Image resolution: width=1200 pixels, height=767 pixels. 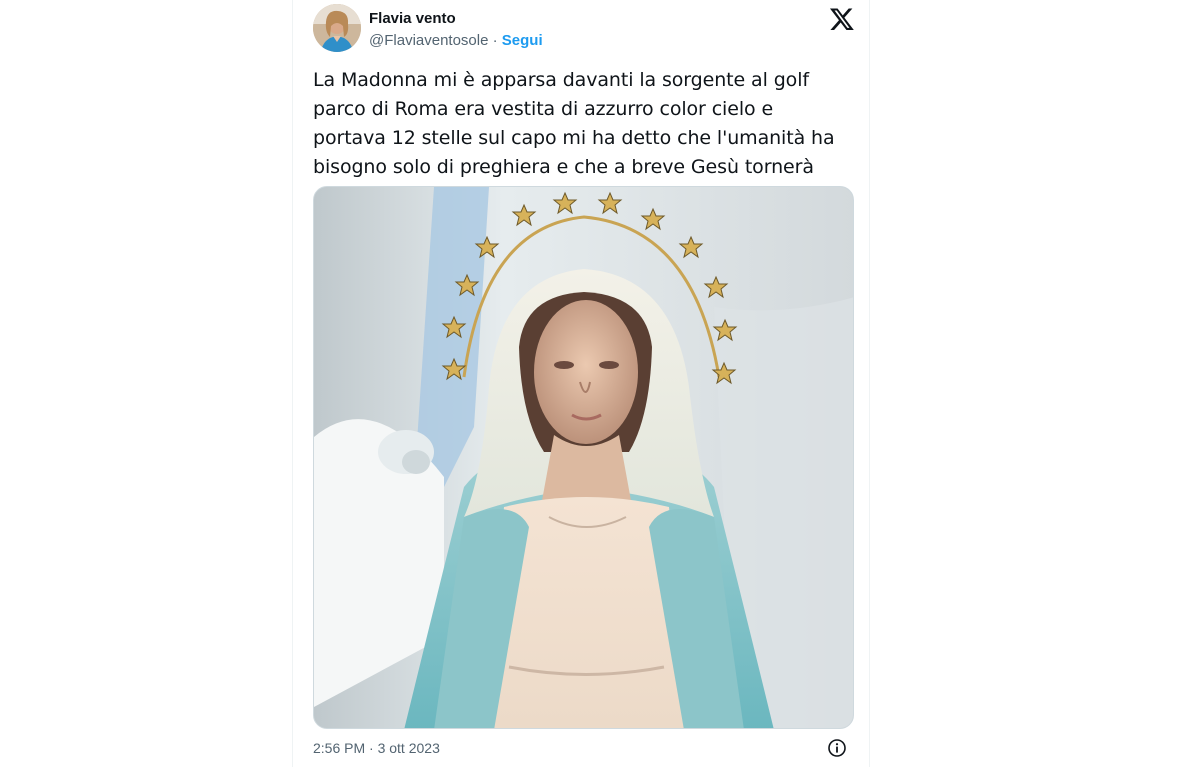 I want to click on tweet-timestamp: 2:56 PM · 3 ott 2023, so click(x=376, y=748).